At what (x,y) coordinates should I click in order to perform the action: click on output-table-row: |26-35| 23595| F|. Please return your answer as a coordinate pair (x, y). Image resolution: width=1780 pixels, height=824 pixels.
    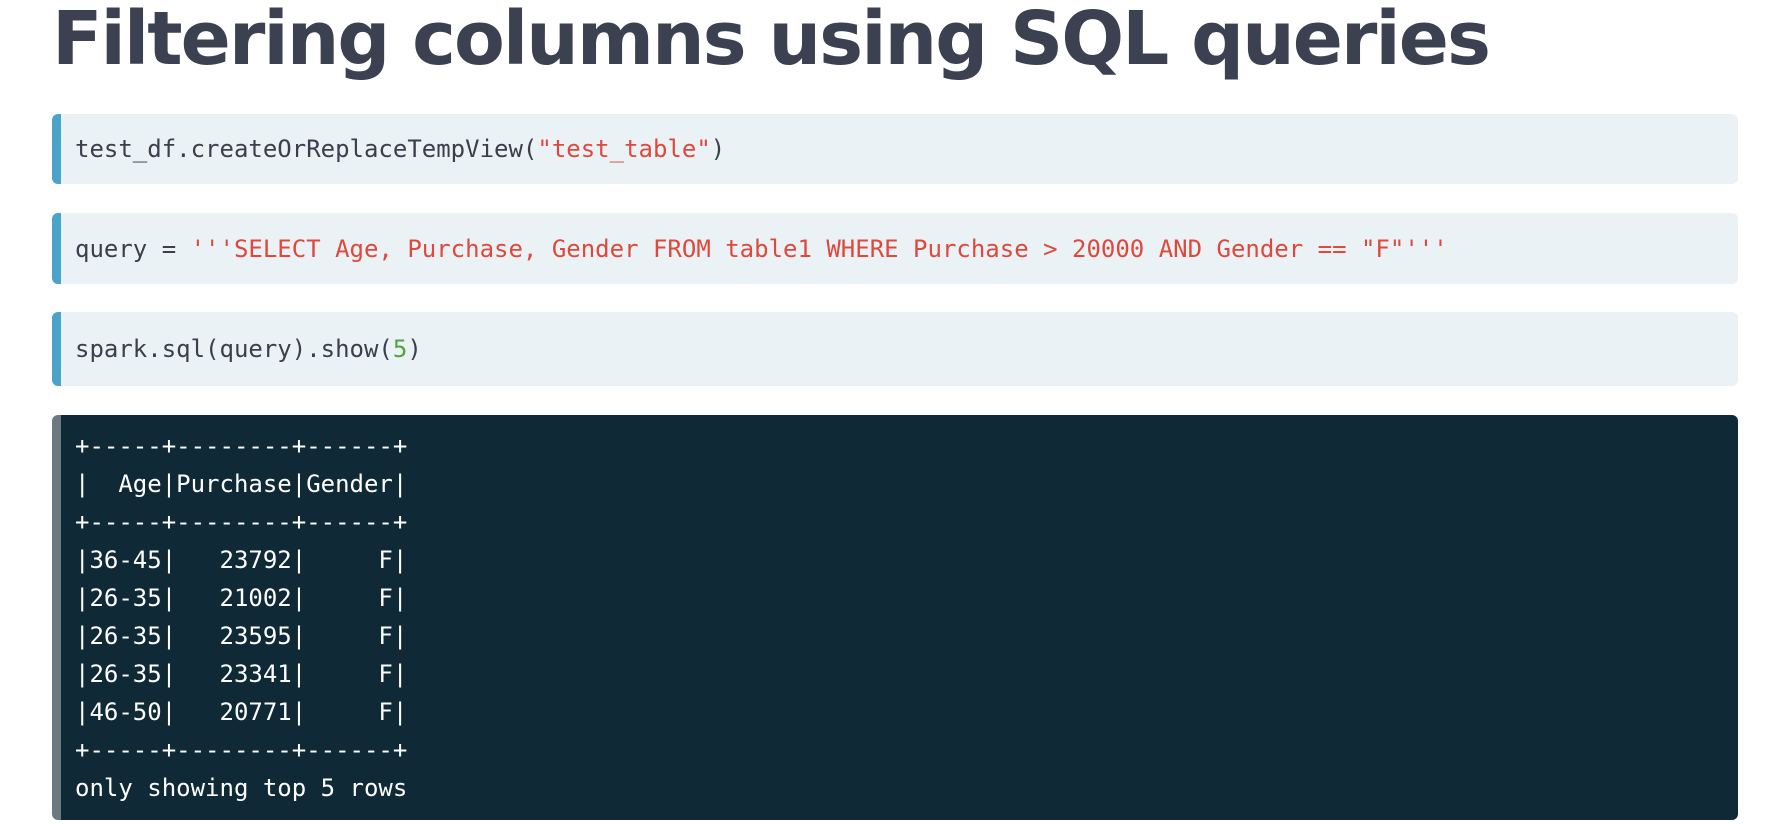
    Looking at the image, I should click on (241, 636).